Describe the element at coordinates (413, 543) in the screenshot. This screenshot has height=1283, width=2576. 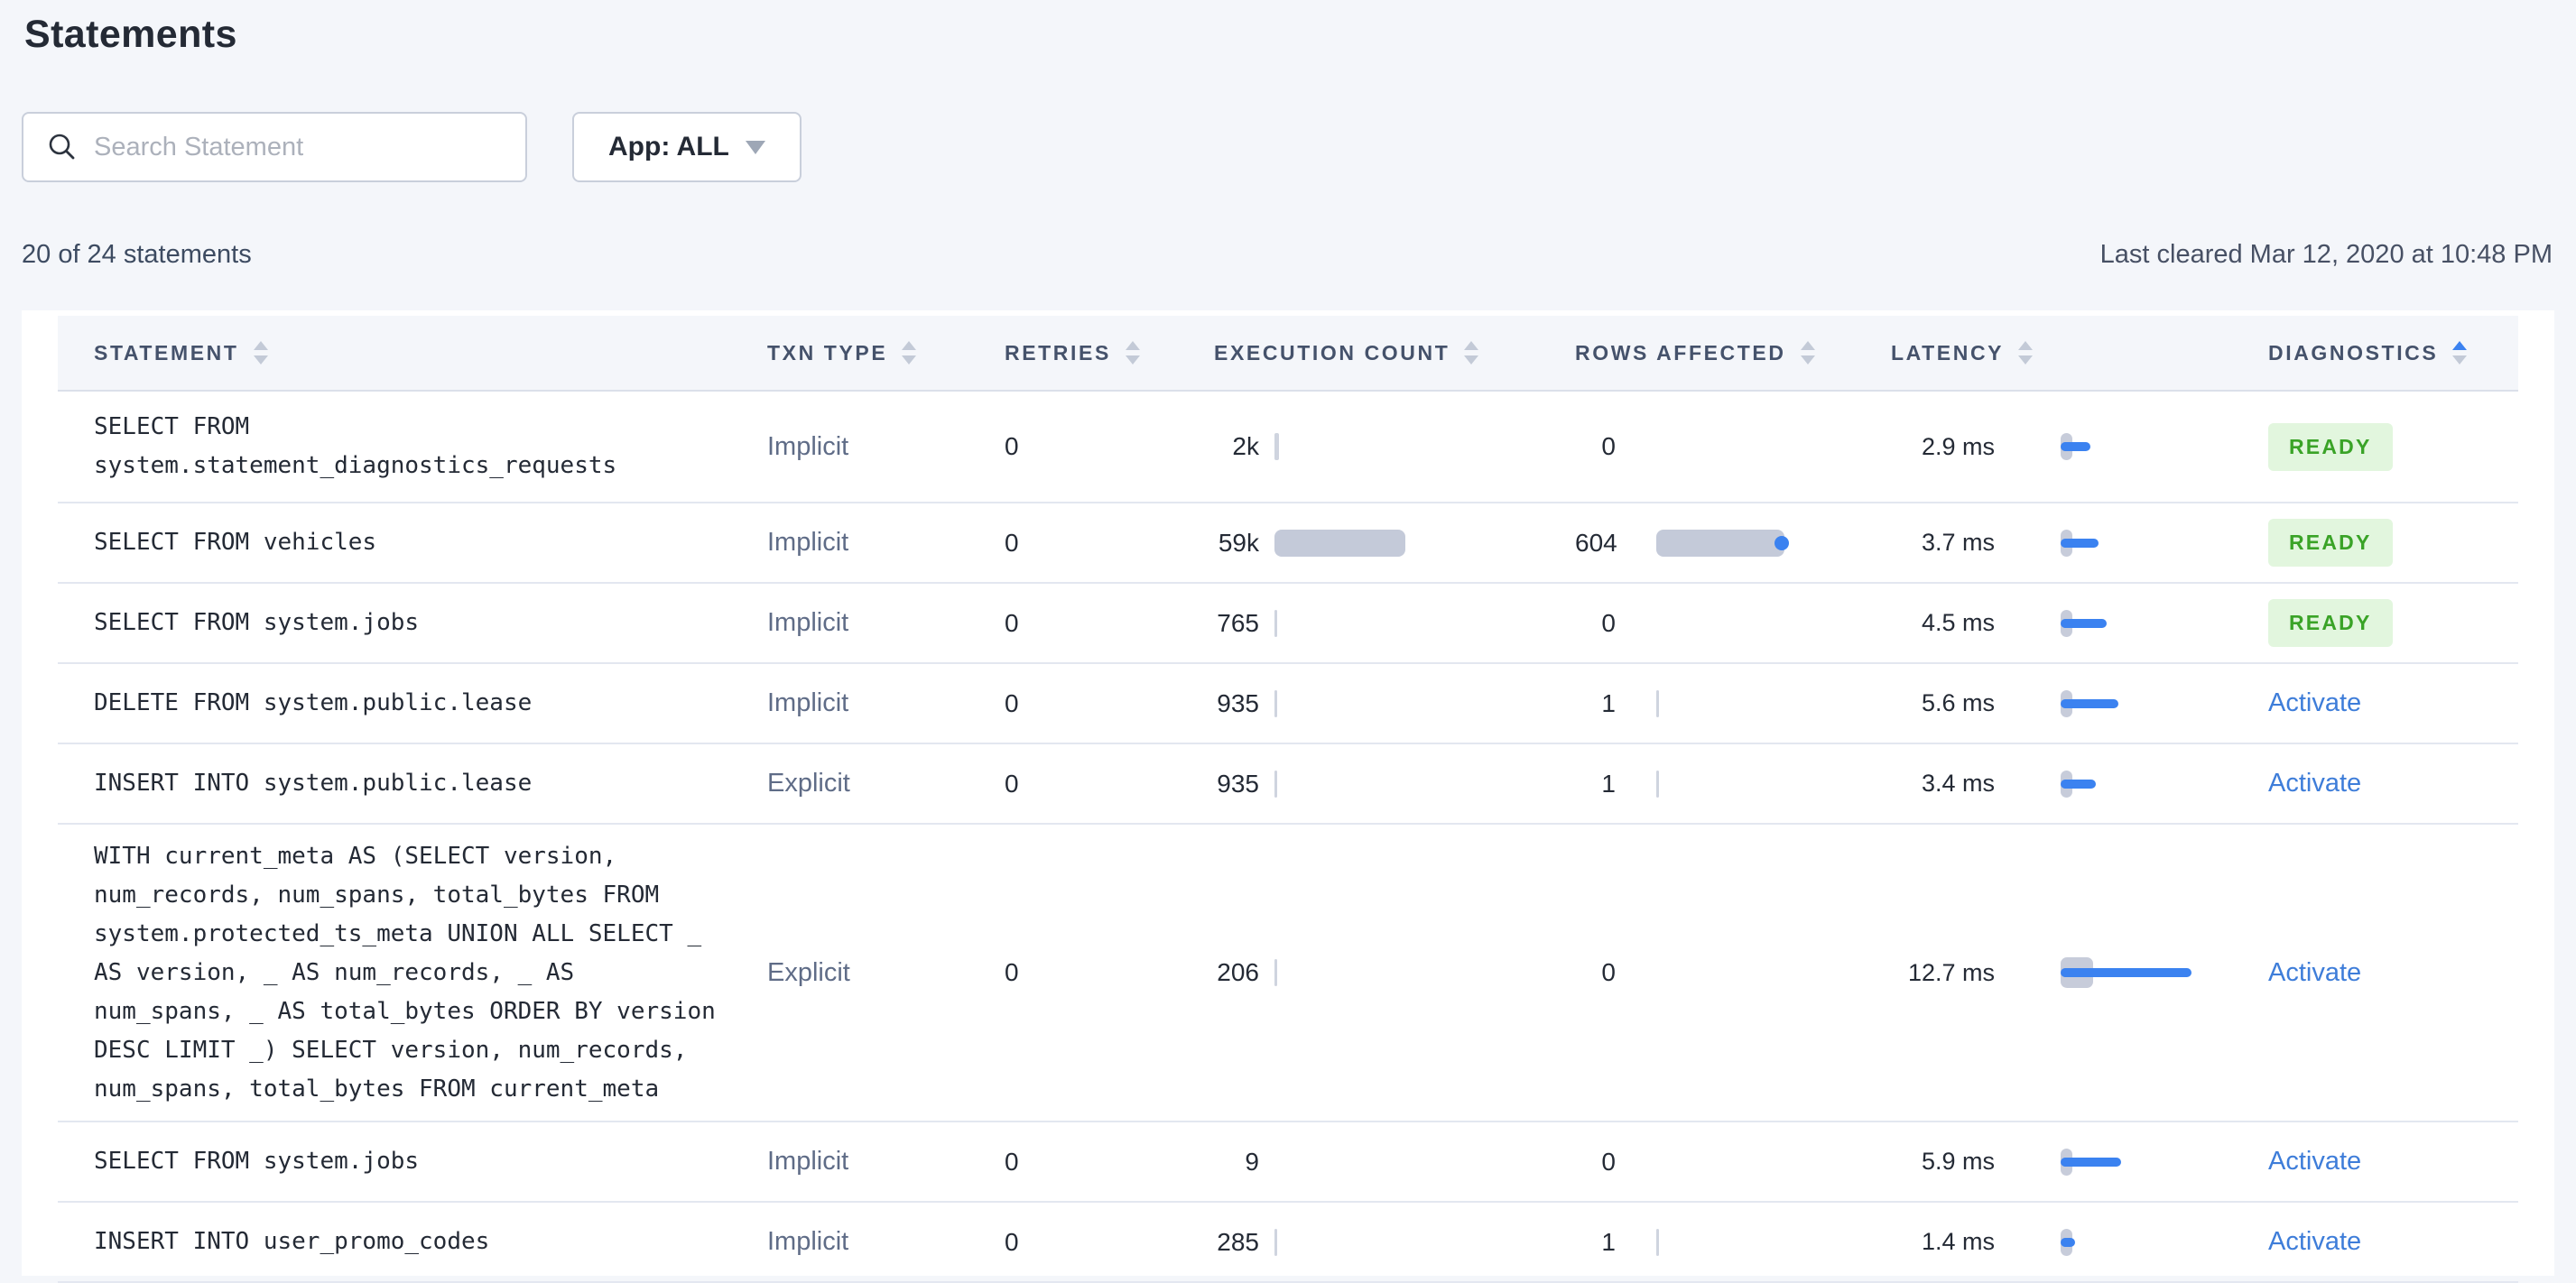
I see `statement-cell: SELECT FROM vehicles` at that location.